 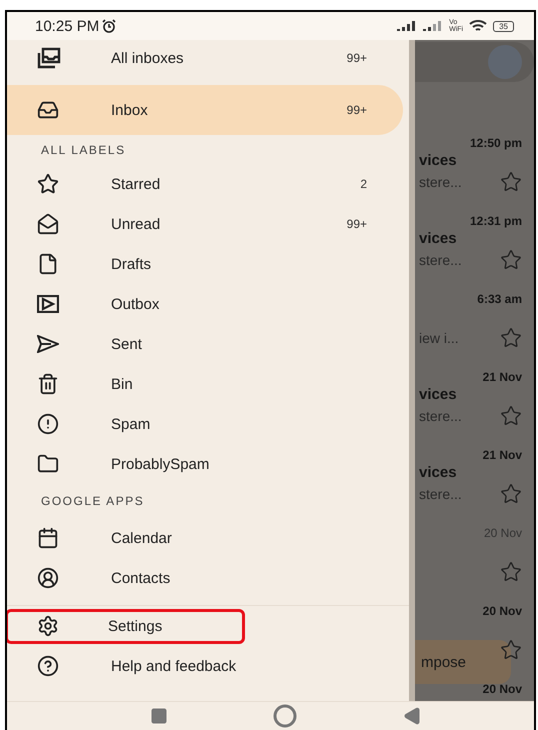 I want to click on recents-icon, so click(x=159, y=716).